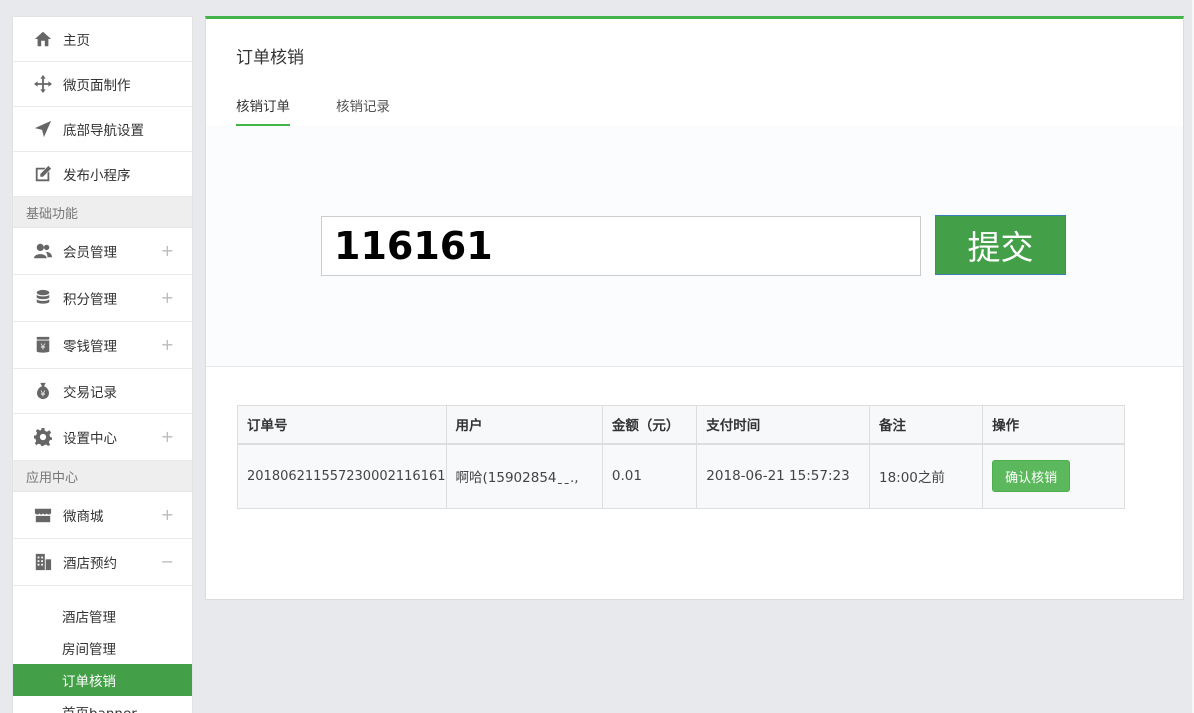 This screenshot has height=713, width=1194. Describe the element at coordinates (263, 111) in the screenshot. I see `tab-verify-order: 核销订单` at that location.